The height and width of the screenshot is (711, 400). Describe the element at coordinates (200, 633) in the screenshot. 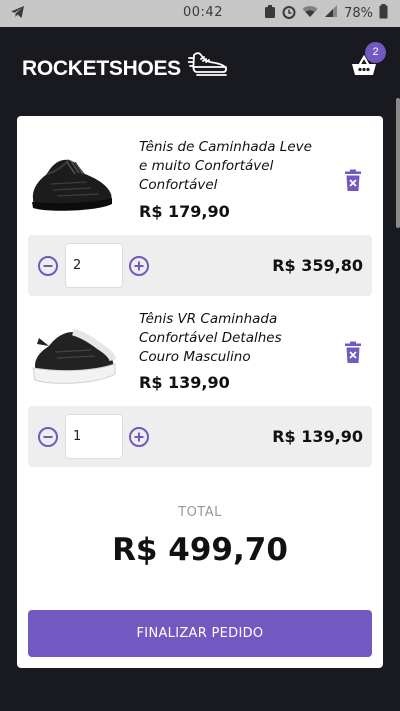

I see `checkout-button: FINALIZAR PEDIDO` at that location.